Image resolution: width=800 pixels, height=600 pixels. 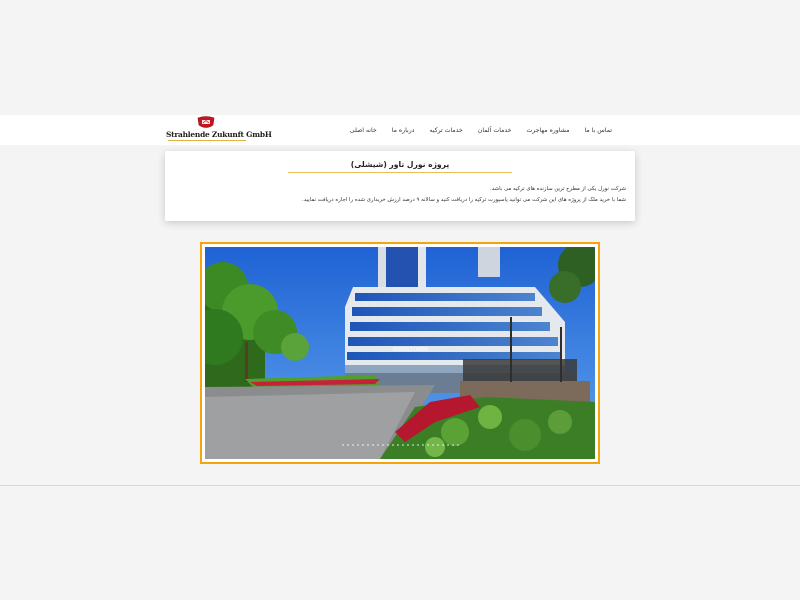 What do you see at coordinates (207, 140) in the screenshot?
I see `logo-underline` at bounding box center [207, 140].